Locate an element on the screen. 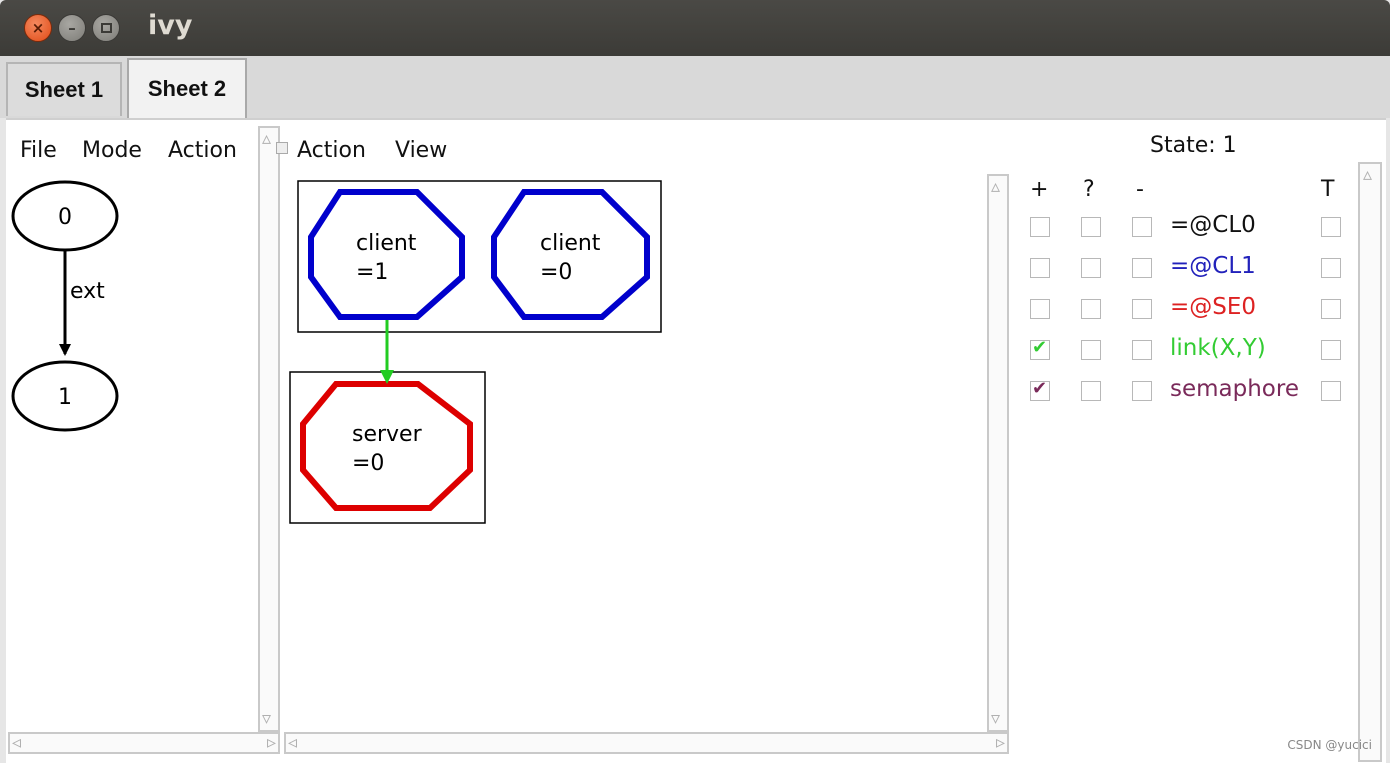 The width and height of the screenshot is (1390, 763). server-node-name: server is located at coordinates (387, 434).